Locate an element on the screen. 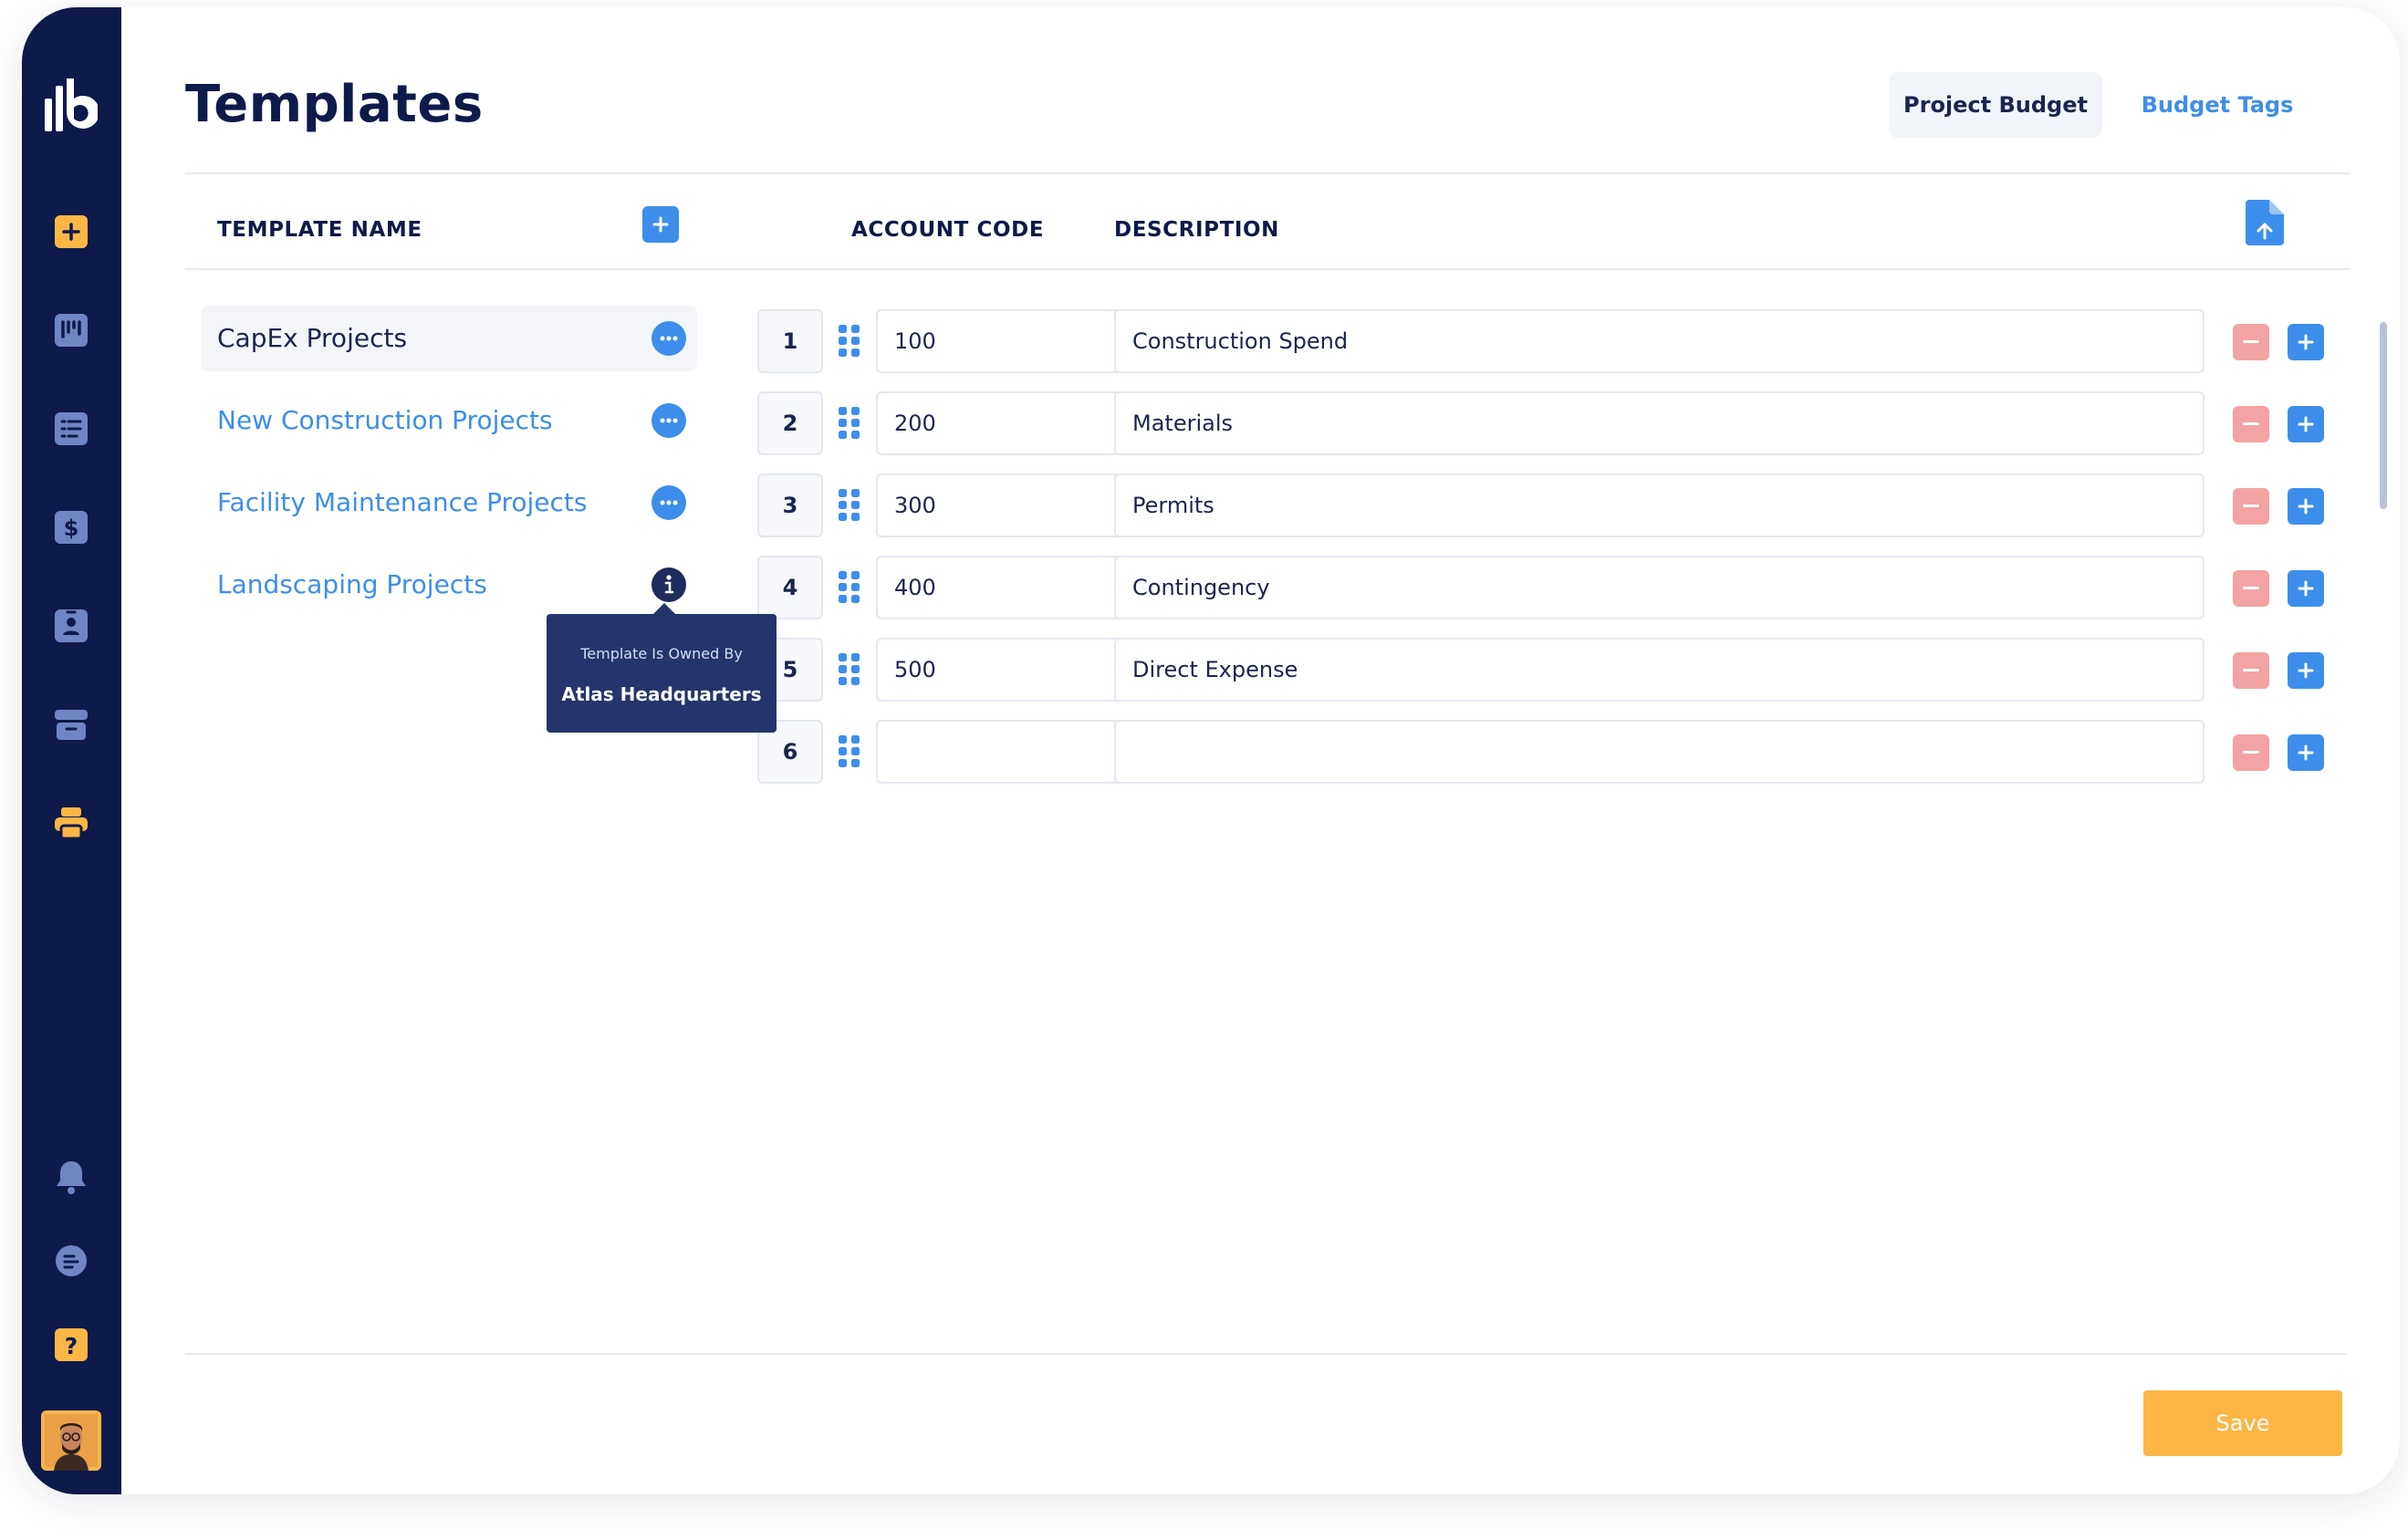 The height and width of the screenshot is (1540, 2408). tooltip-caption: Template Is Owned By is located at coordinates (661, 653).